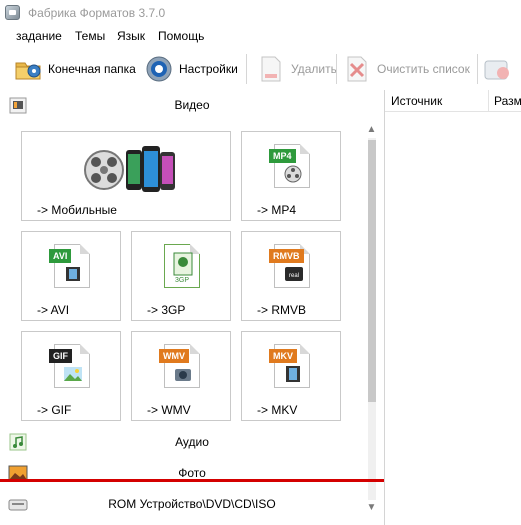 This screenshot has width=521, height=525. What do you see at coordinates (282, 156) in the screenshot?
I see `mp4-tag: MP4` at bounding box center [282, 156].